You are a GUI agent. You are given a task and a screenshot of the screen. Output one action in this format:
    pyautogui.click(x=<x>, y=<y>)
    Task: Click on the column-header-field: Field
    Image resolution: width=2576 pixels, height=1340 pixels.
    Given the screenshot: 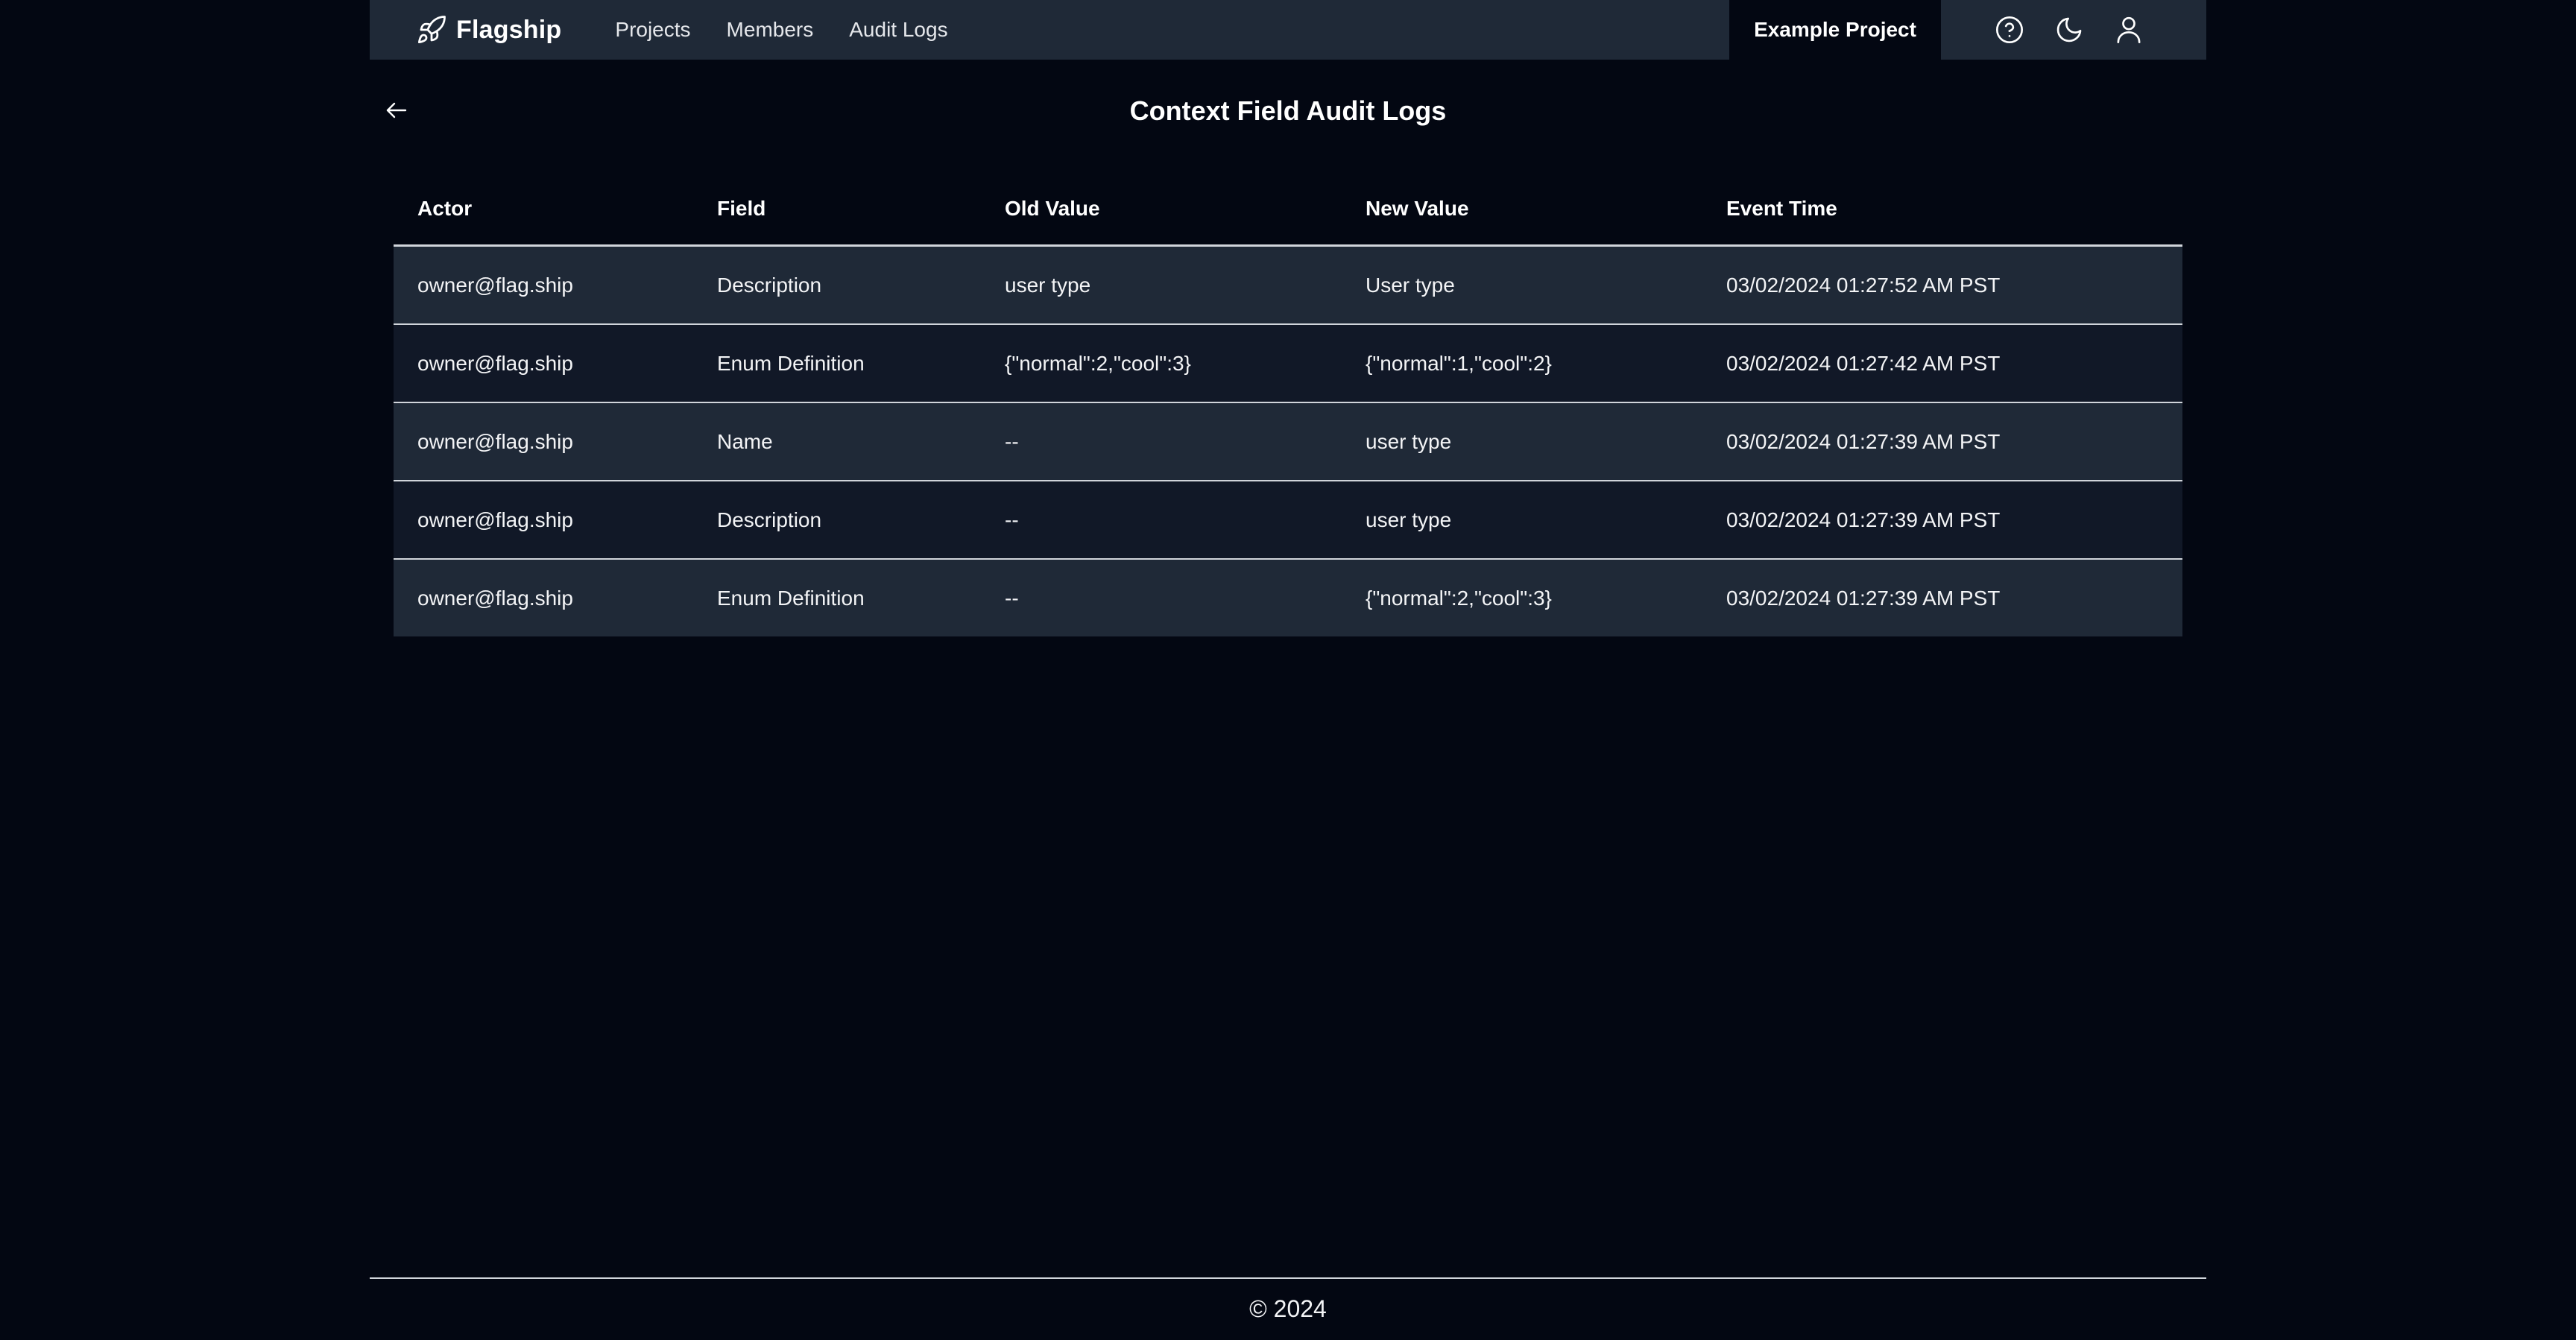 What is the action you would take?
    pyautogui.click(x=837, y=210)
    